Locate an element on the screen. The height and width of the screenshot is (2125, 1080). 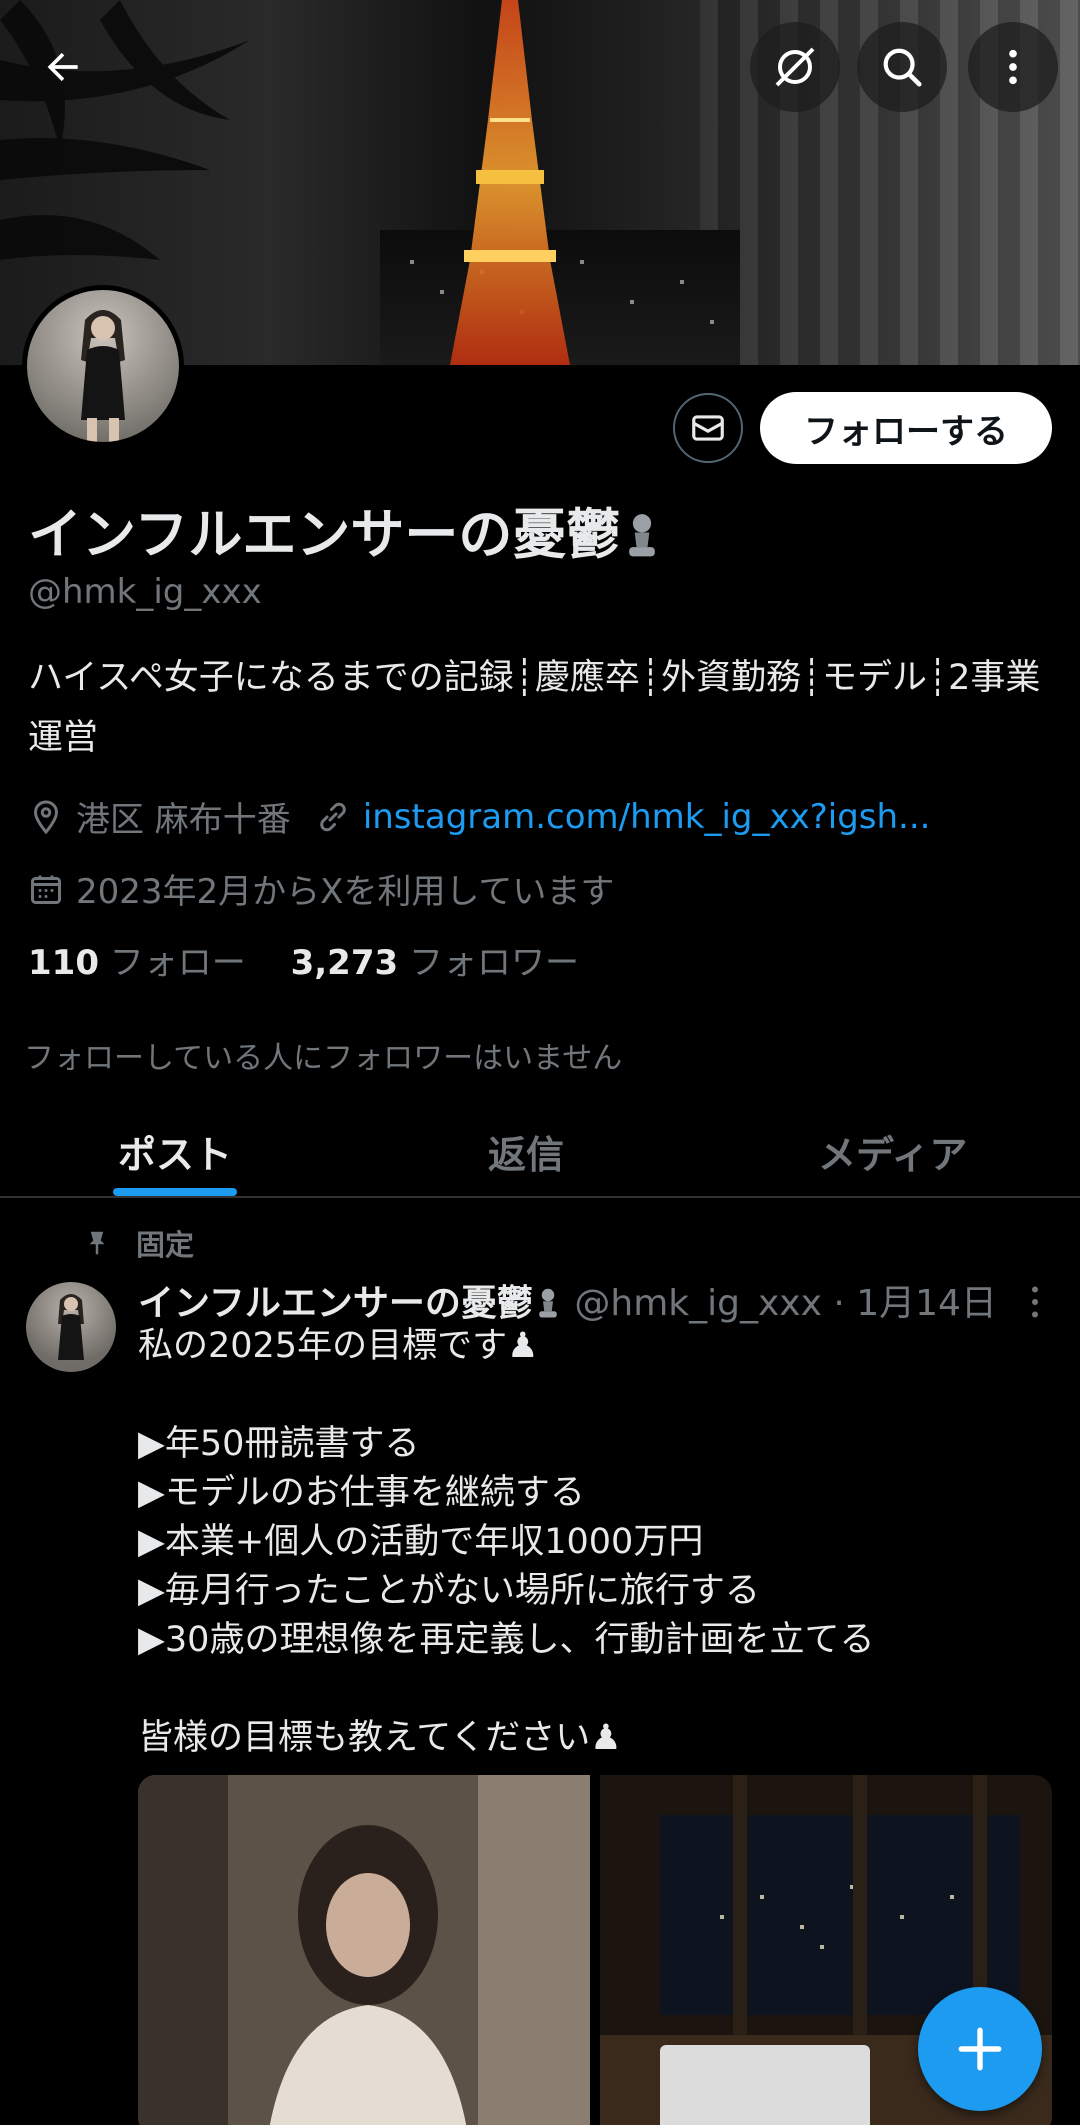
followers-you-know-notice: フォローしている人にフォロワーはいません is located at coordinates (323, 1058).